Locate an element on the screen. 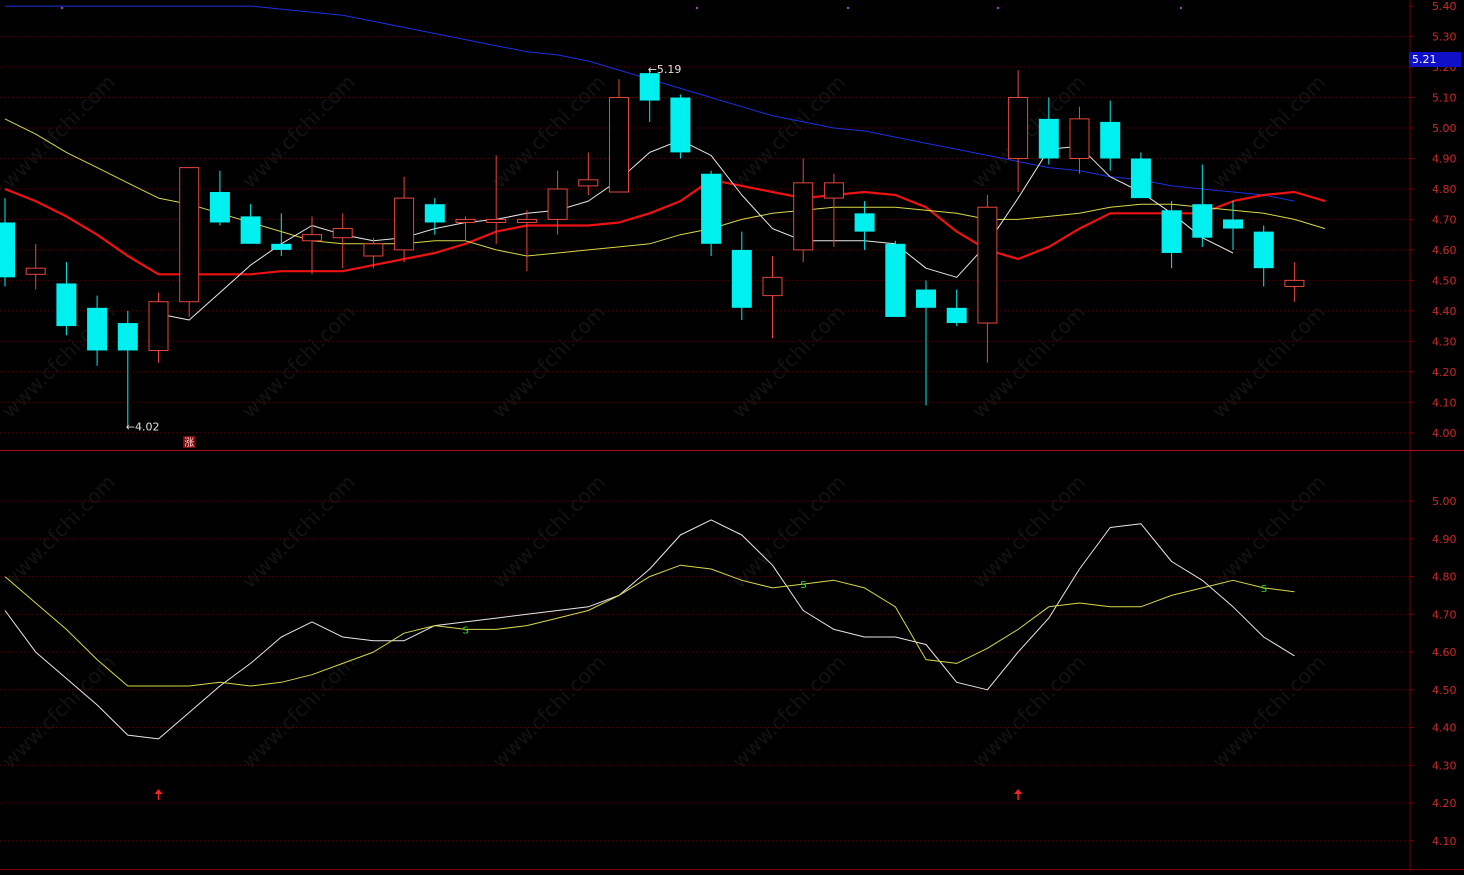  ma-line-ma_yellow is located at coordinates (665, 187).